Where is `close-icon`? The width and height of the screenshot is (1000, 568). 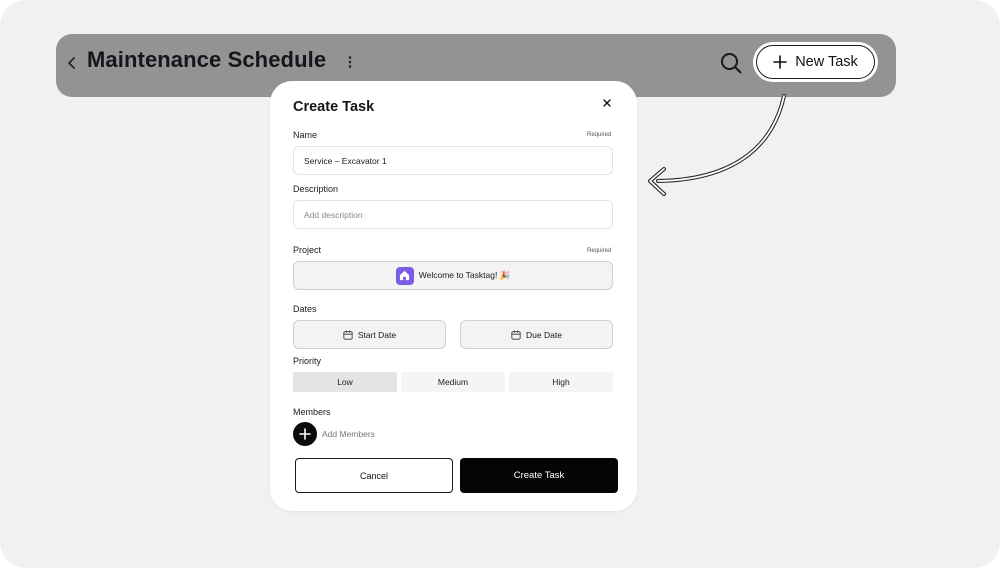
close-icon is located at coordinates (607, 103).